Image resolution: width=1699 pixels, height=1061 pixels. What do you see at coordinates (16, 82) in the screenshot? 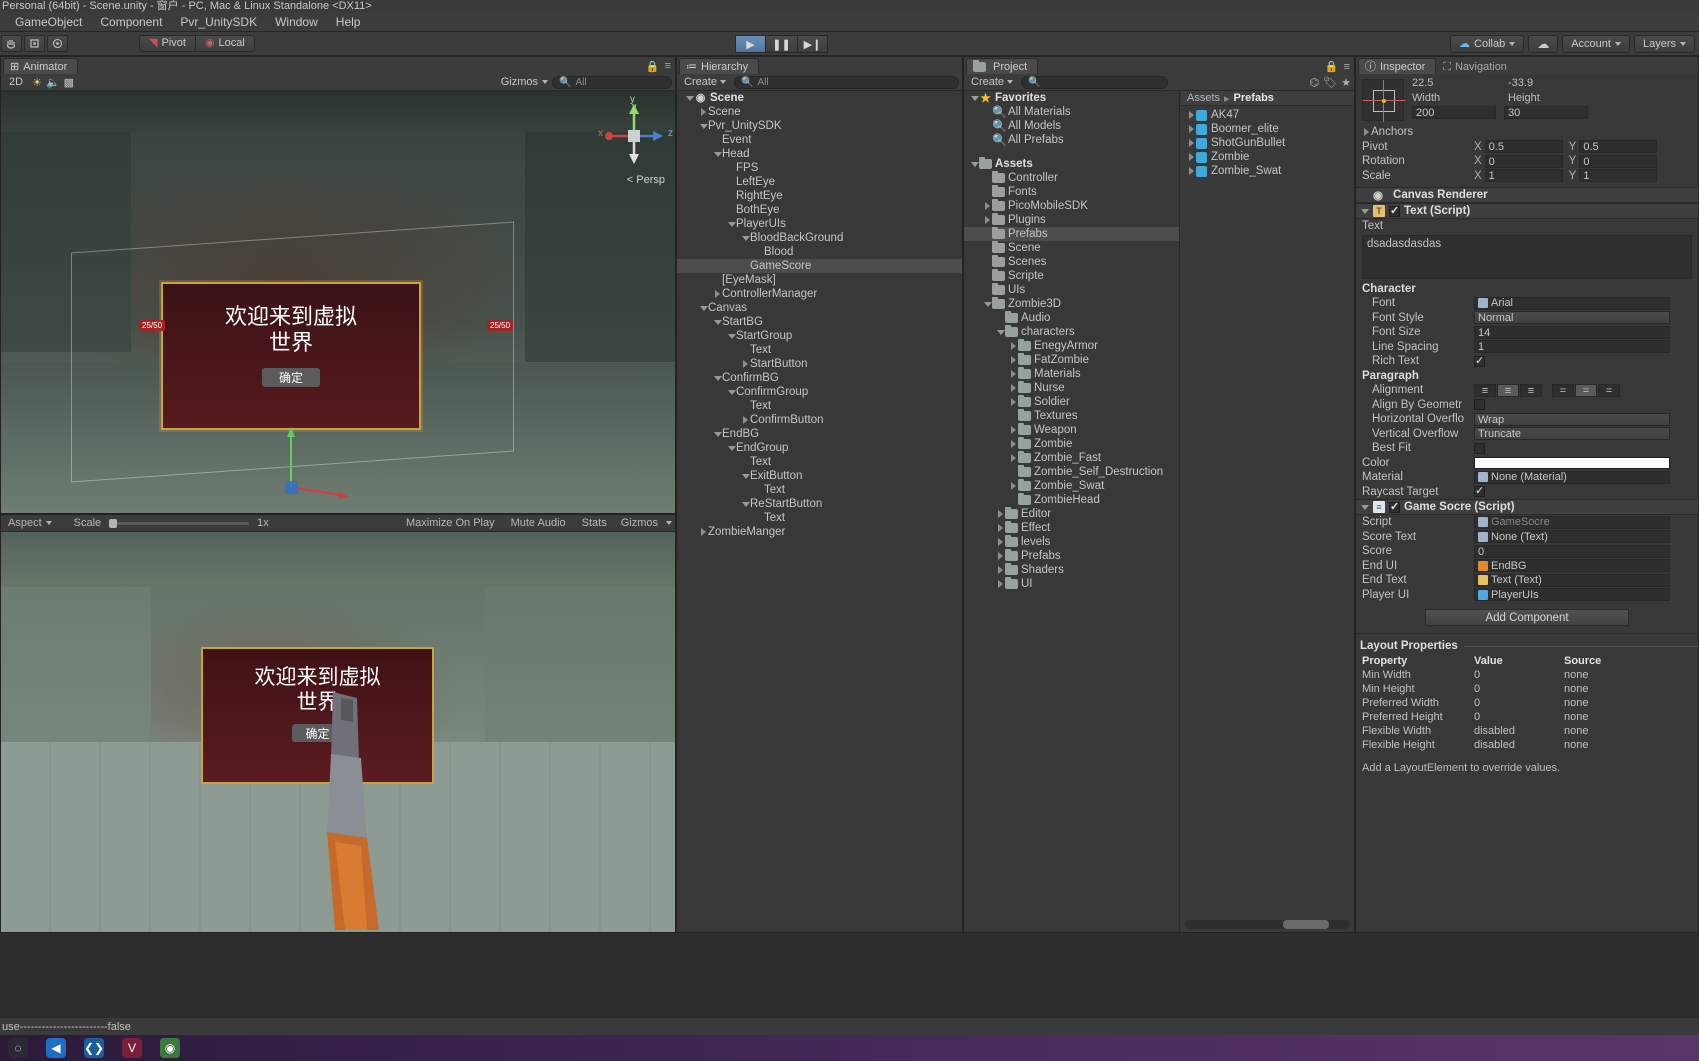
I see `toggle-2d-button: 2D` at bounding box center [16, 82].